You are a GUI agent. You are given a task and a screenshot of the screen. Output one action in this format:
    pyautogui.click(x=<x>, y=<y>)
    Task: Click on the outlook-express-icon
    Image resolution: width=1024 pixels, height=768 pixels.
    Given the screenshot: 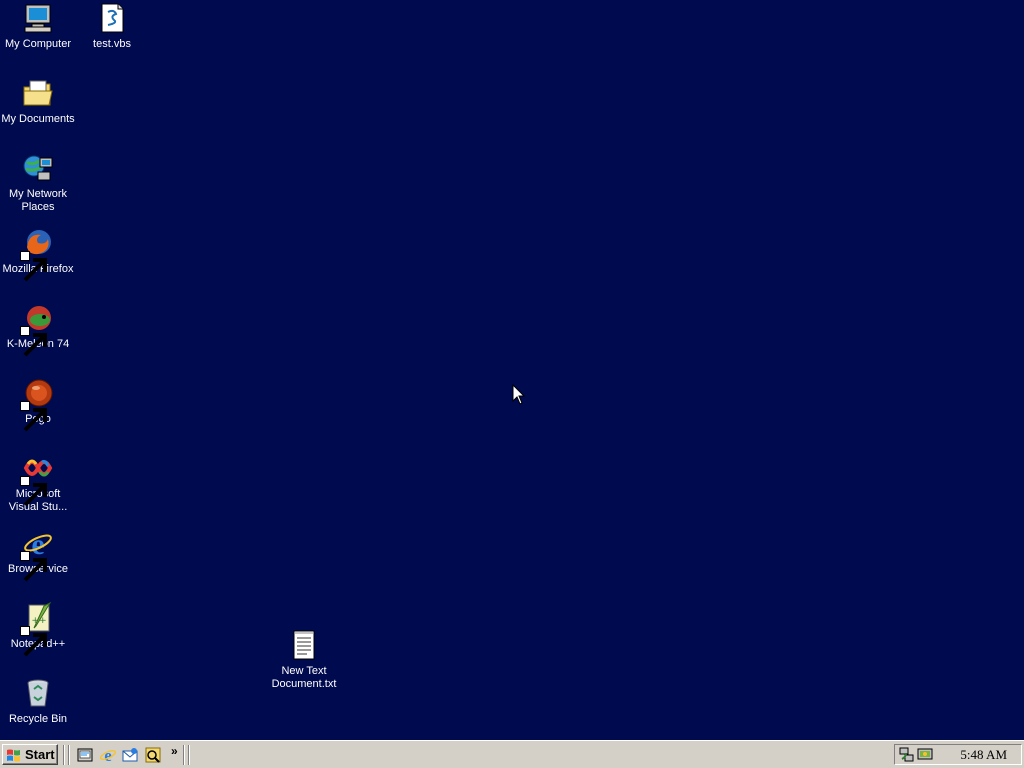 What is the action you would take?
    pyautogui.click(x=130, y=755)
    